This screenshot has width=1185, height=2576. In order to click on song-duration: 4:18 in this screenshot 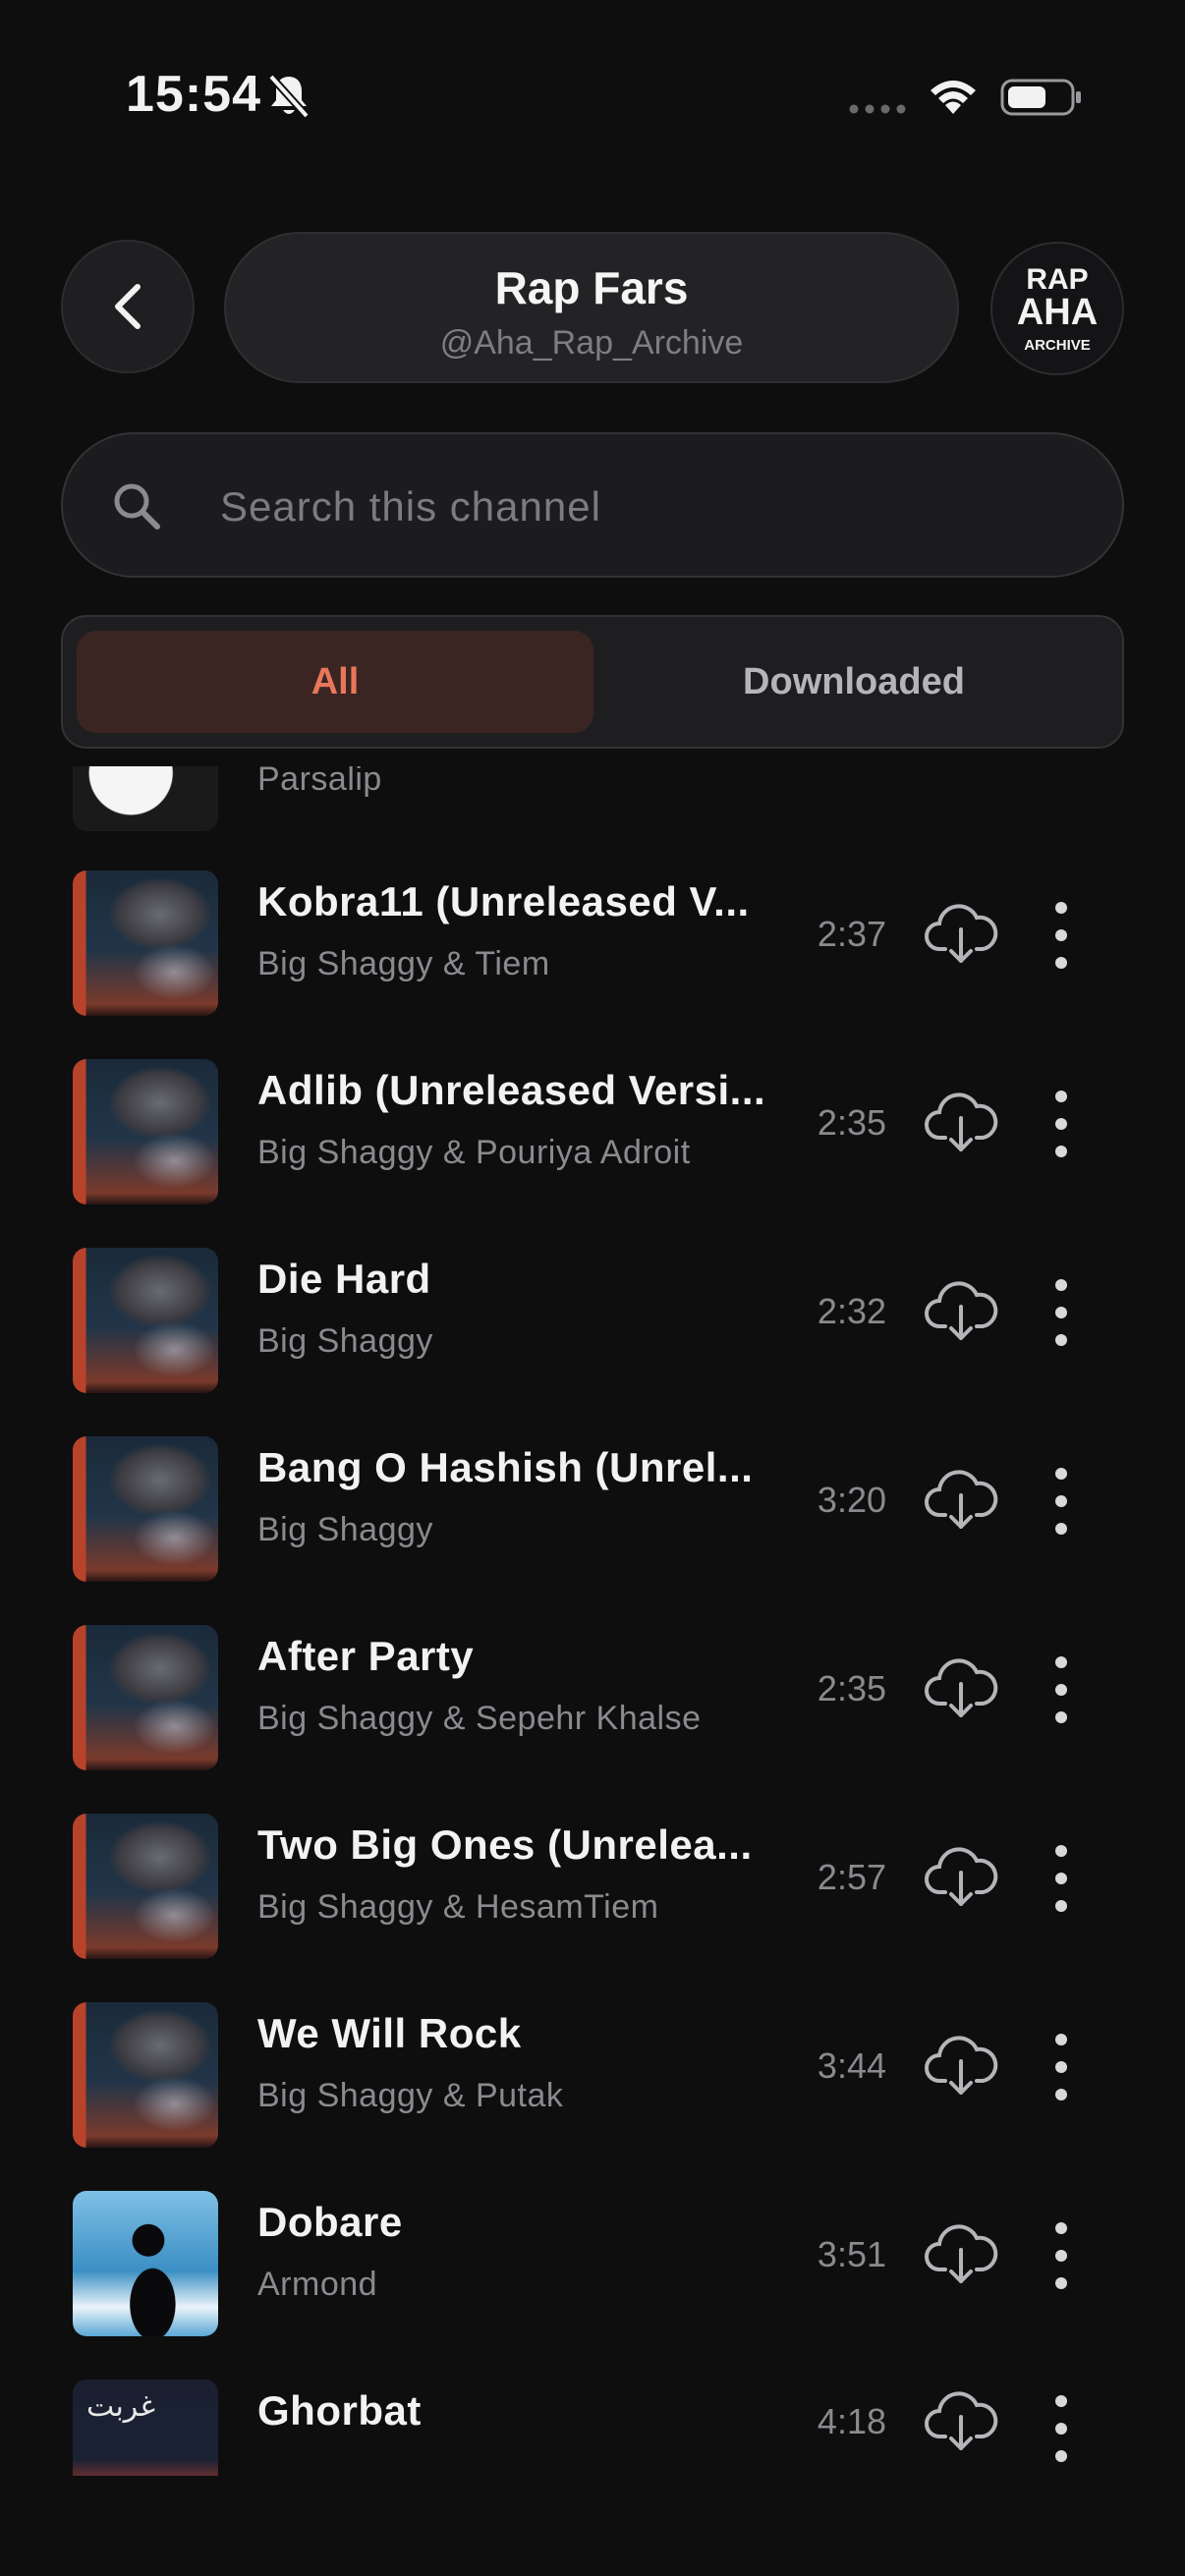, I will do `click(852, 2421)`.